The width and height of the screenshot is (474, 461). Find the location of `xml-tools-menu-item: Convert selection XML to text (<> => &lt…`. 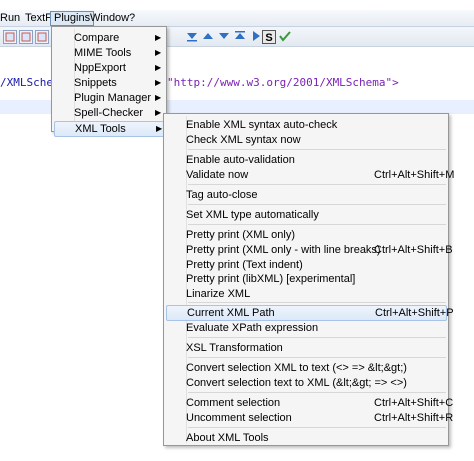

xml-tools-menu-item: Convert selection XML to text (<> => &lt… is located at coordinates (306, 368).